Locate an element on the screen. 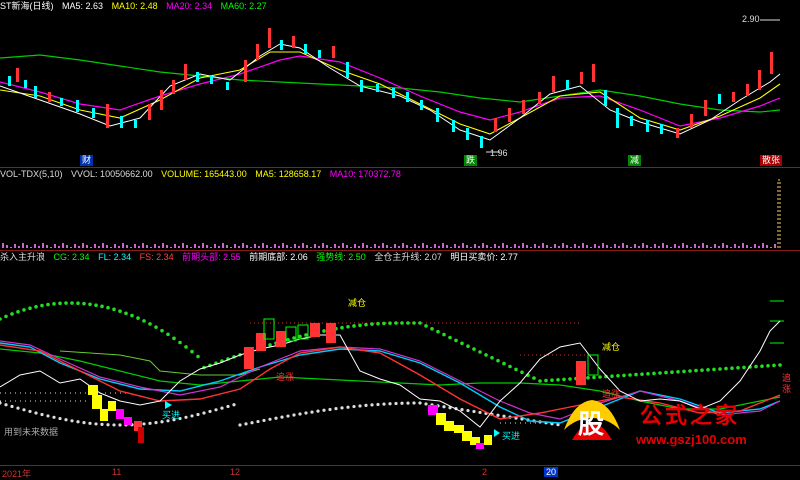 The image size is (800, 480). watermark-url: www.gszj100.com is located at coordinates (691, 439).